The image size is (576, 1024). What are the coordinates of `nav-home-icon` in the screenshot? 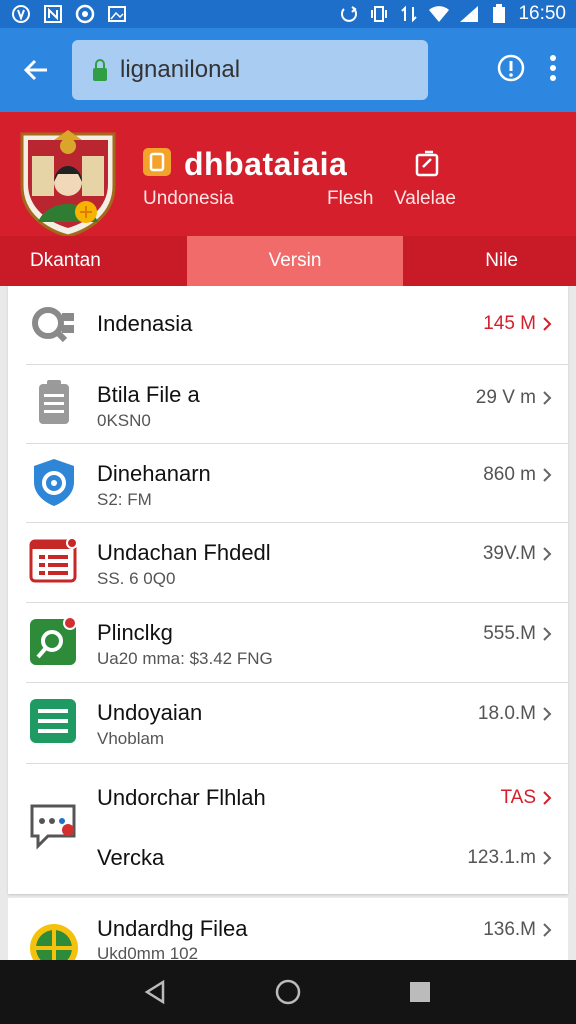 It's located at (288, 992).